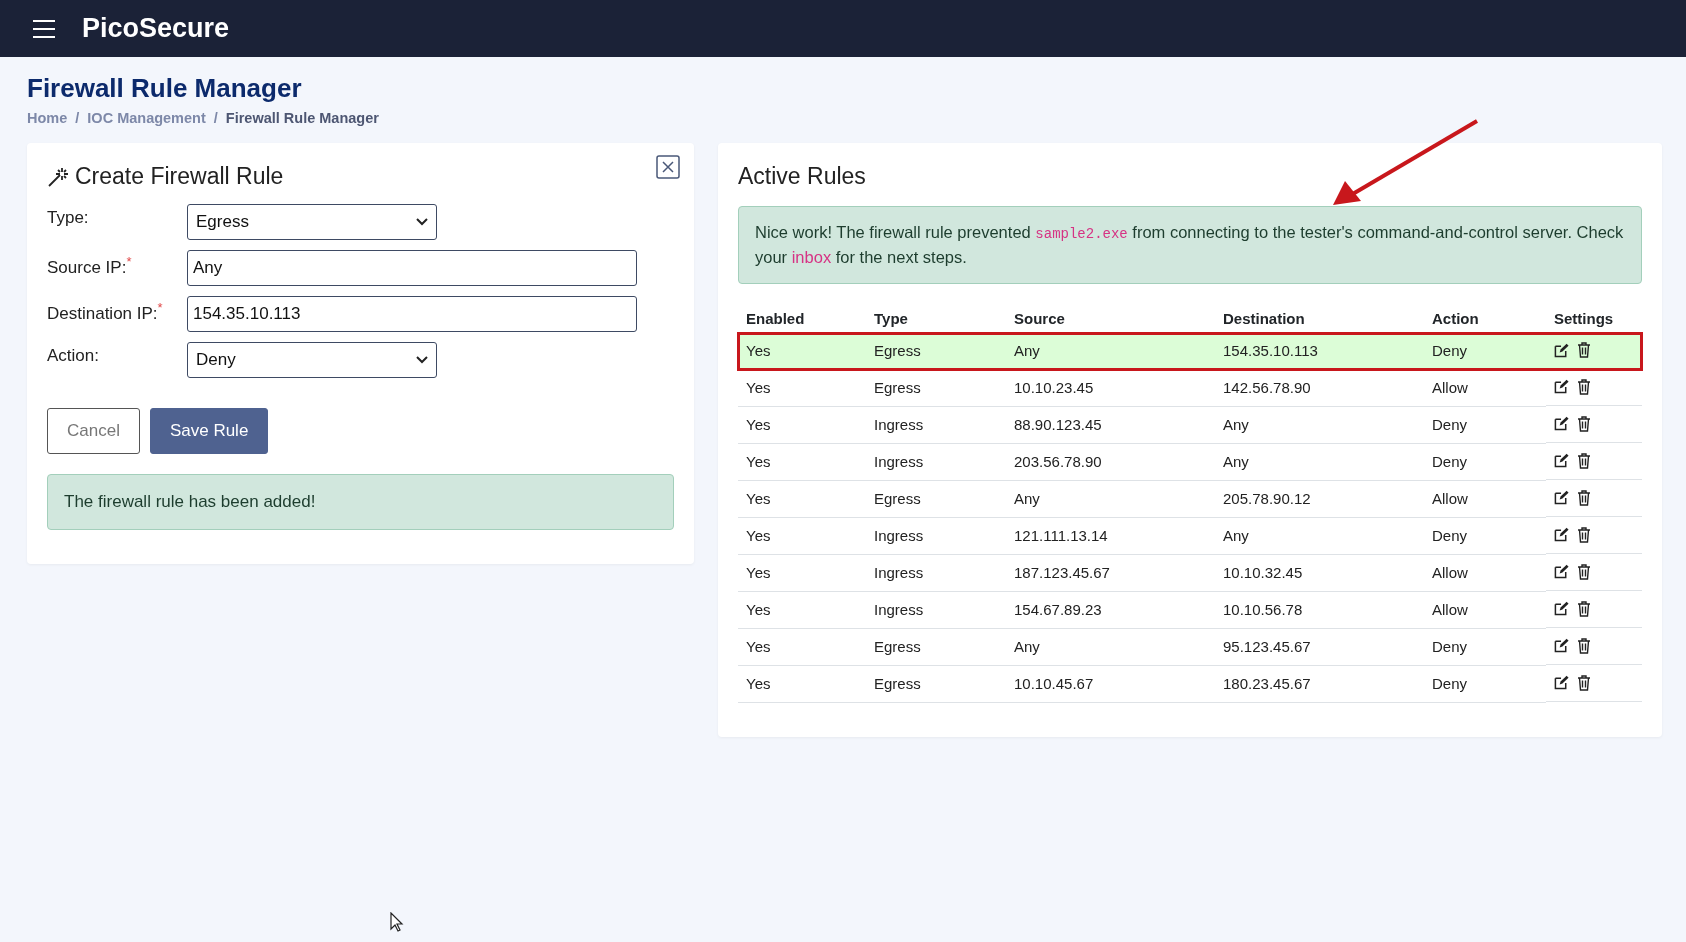 The image size is (1686, 942). I want to click on field-label: Type:, so click(68, 217).